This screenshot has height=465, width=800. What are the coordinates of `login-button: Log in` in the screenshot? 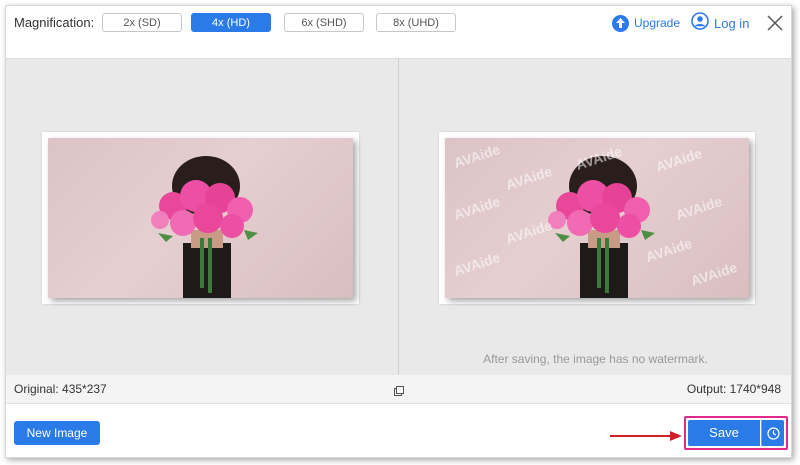 It's located at (720, 23).